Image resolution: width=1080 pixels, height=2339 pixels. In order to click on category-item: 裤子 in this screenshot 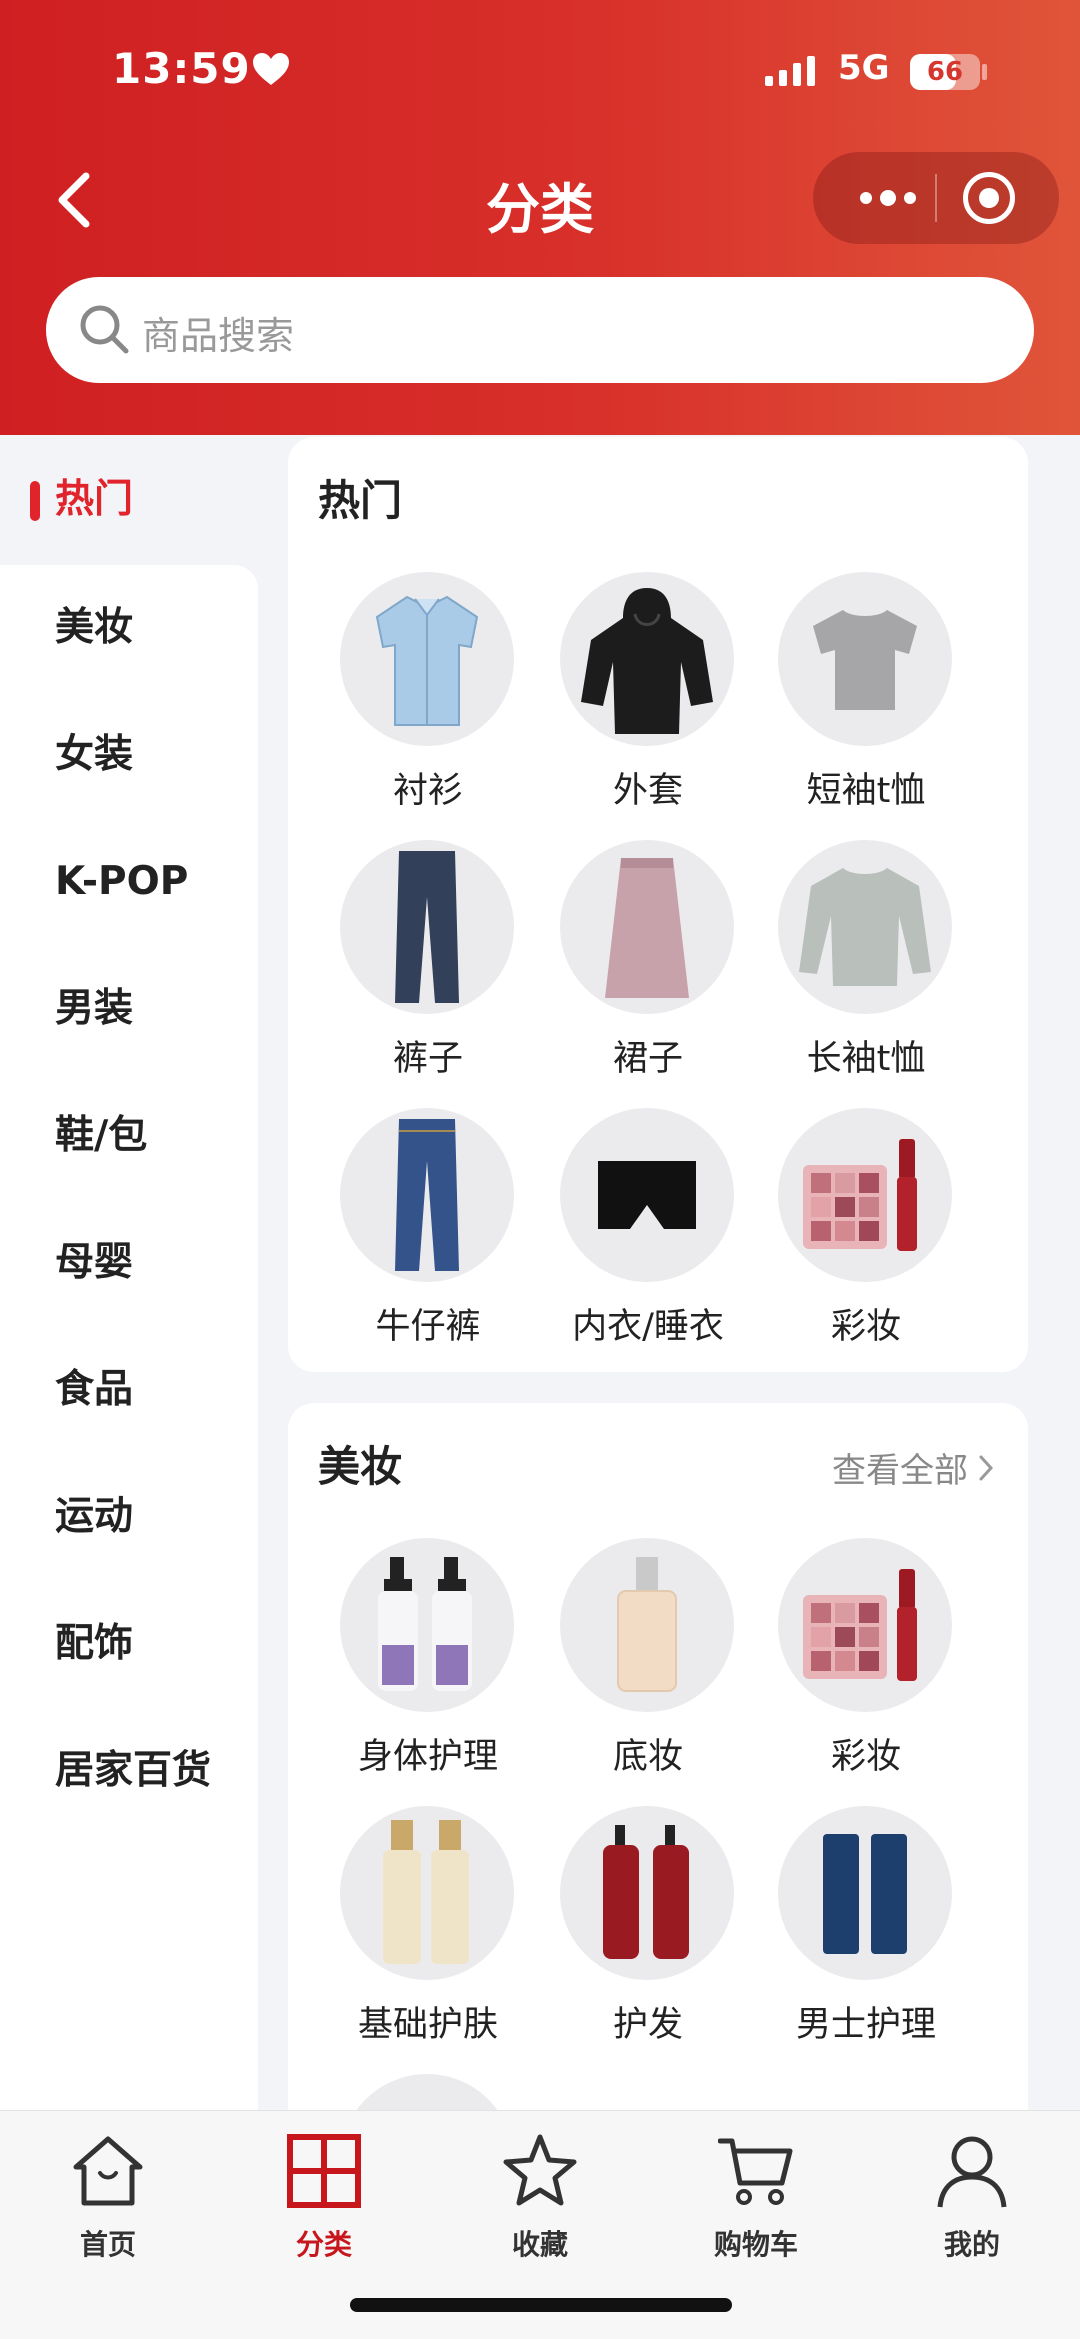, I will do `click(428, 965)`.